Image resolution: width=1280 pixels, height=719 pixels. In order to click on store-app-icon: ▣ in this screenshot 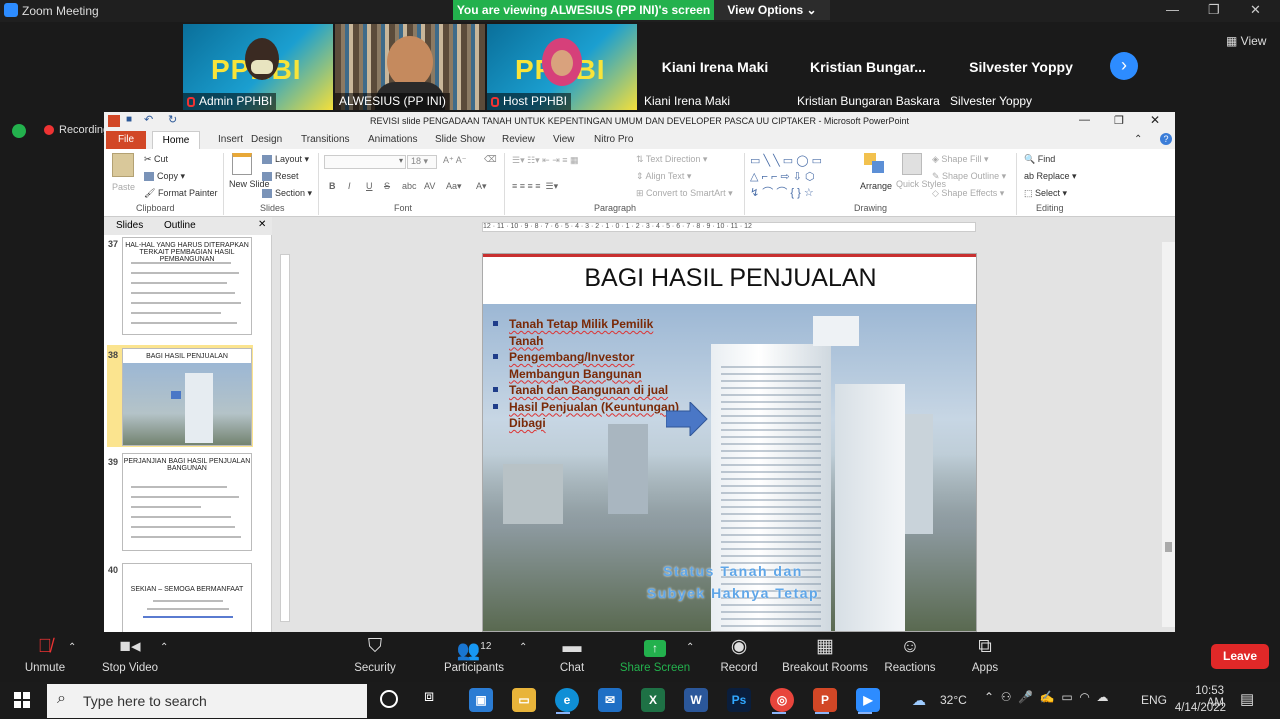, I will do `click(481, 700)`.